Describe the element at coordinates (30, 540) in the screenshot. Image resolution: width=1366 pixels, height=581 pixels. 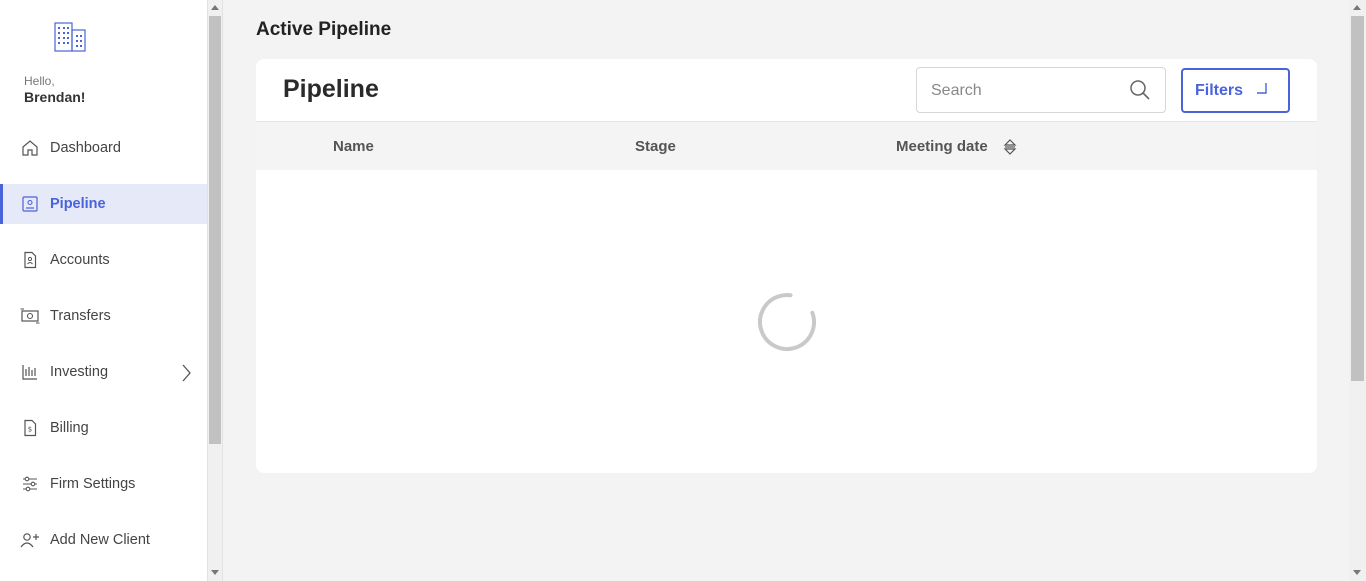
I see `add-user-icon` at that location.